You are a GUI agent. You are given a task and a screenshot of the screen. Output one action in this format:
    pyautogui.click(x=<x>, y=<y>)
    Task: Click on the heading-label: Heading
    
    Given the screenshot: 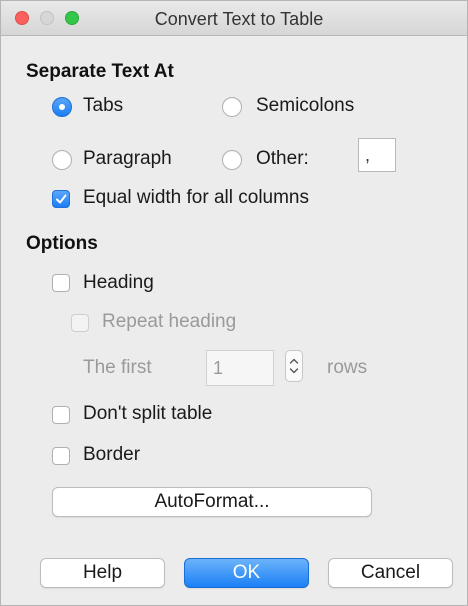 What is the action you would take?
    pyautogui.click(x=118, y=282)
    